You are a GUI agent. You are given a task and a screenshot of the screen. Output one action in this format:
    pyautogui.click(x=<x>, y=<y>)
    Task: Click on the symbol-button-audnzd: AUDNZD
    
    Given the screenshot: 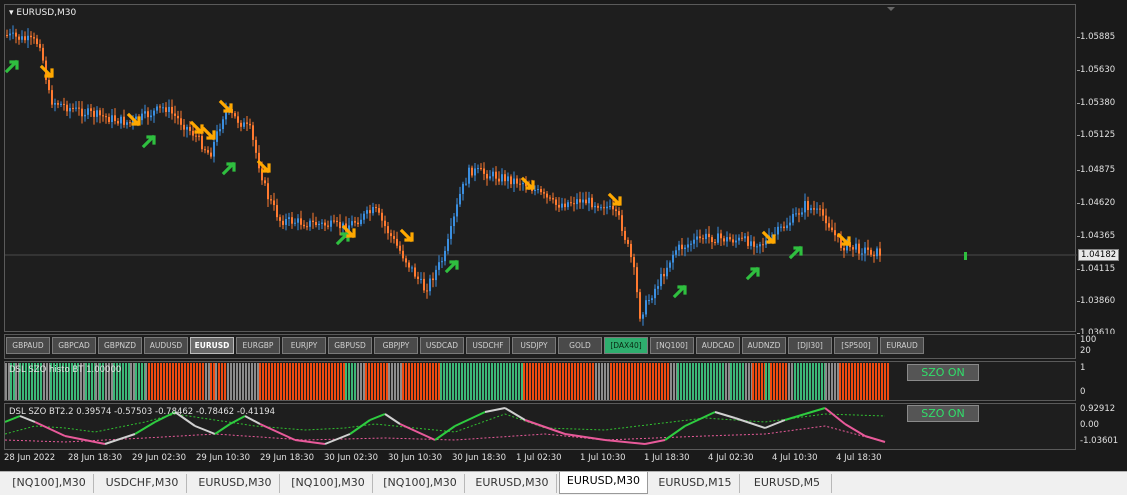 What is the action you would take?
    pyautogui.click(x=764, y=345)
    